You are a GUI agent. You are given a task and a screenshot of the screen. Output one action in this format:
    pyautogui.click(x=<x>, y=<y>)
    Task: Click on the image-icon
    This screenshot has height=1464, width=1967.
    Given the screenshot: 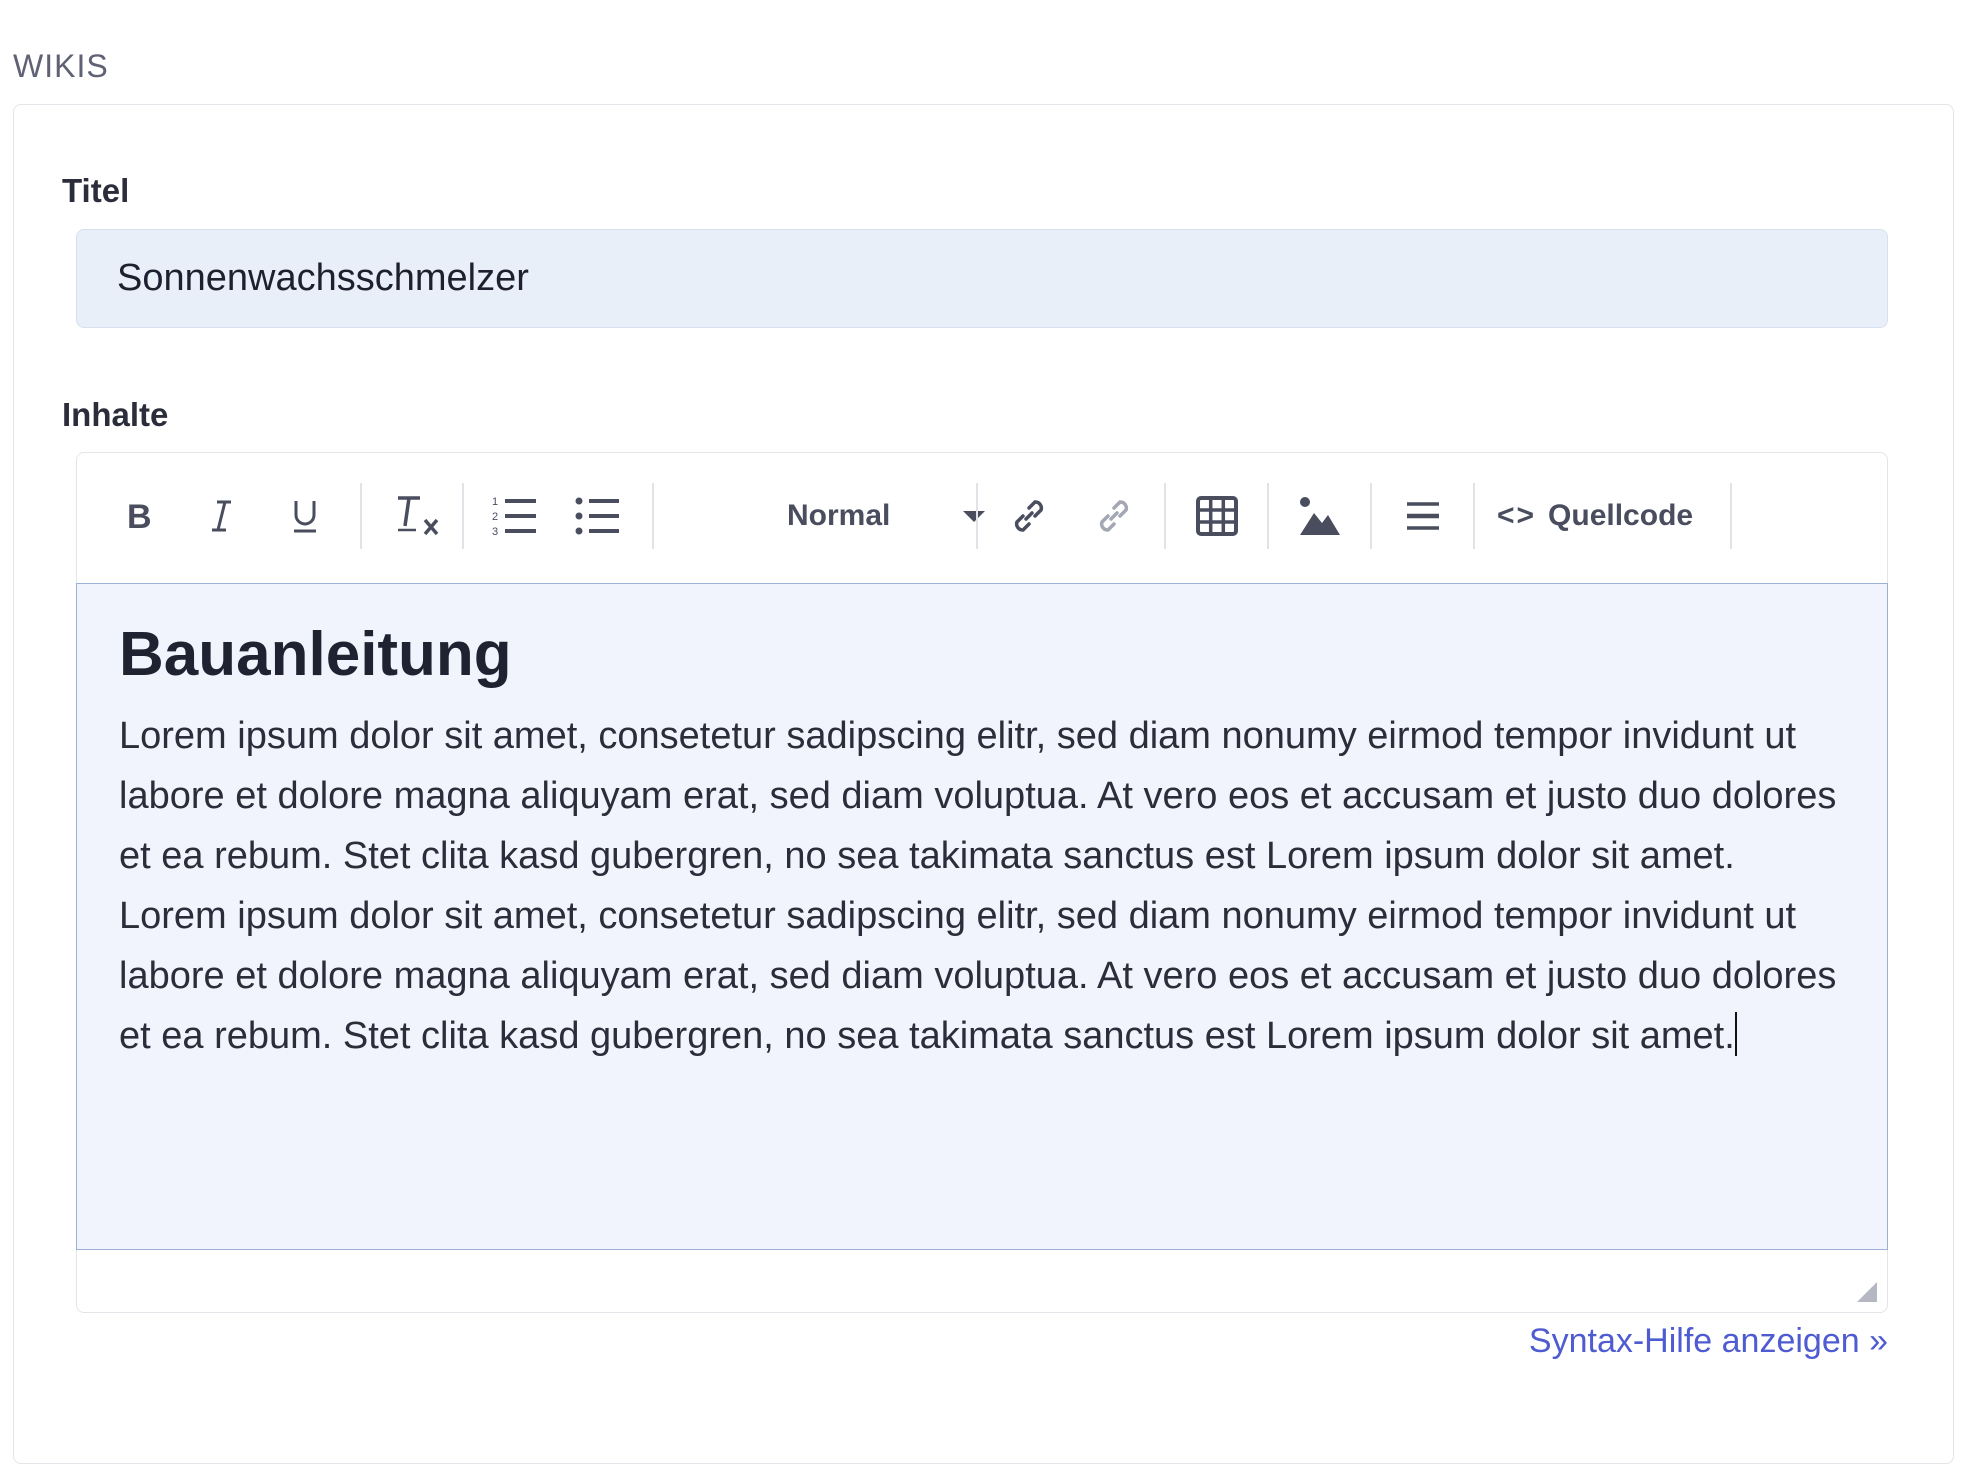 What is the action you would take?
    pyautogui.click(x=1320, y=516)
    